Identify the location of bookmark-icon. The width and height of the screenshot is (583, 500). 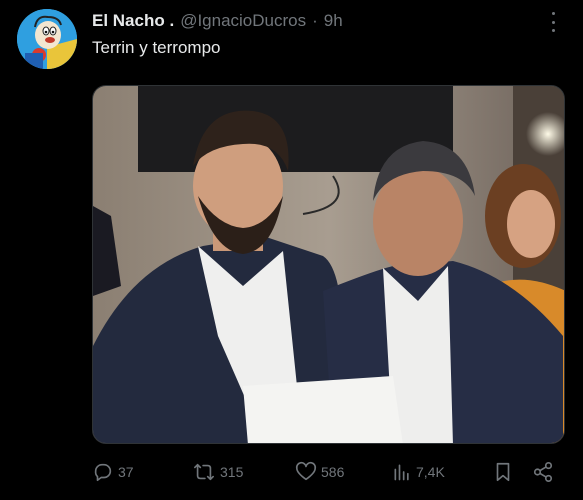
(503, 472).